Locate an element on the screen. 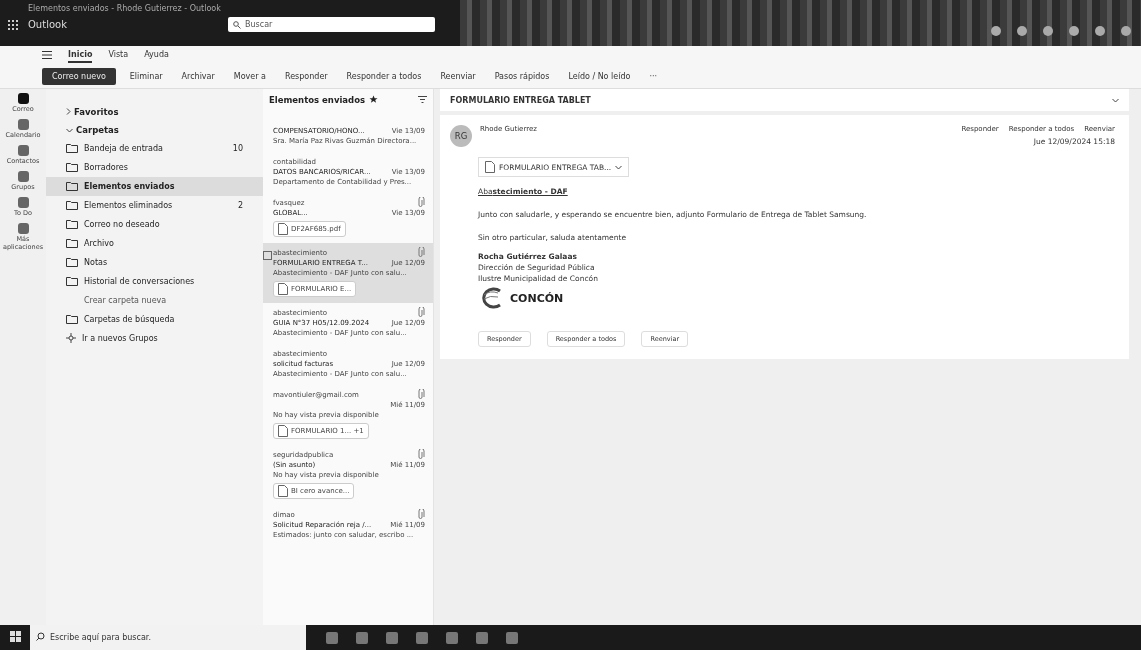 The image size is (1141, 650). create-folder-link: Crear carpeta nueva is located at coordinates (154, 300).